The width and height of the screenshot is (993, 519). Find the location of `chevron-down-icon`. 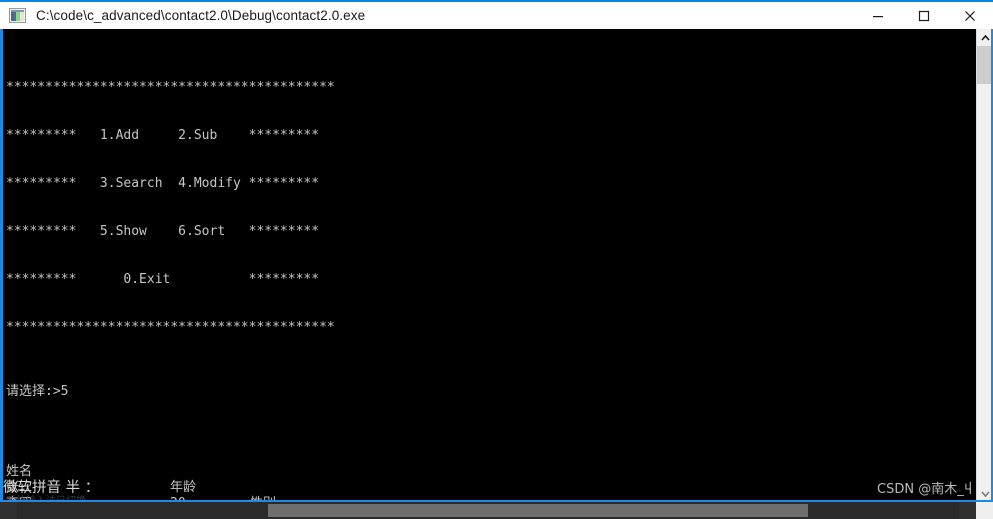

chevron-down-icon is located at coordinates (985, 493).